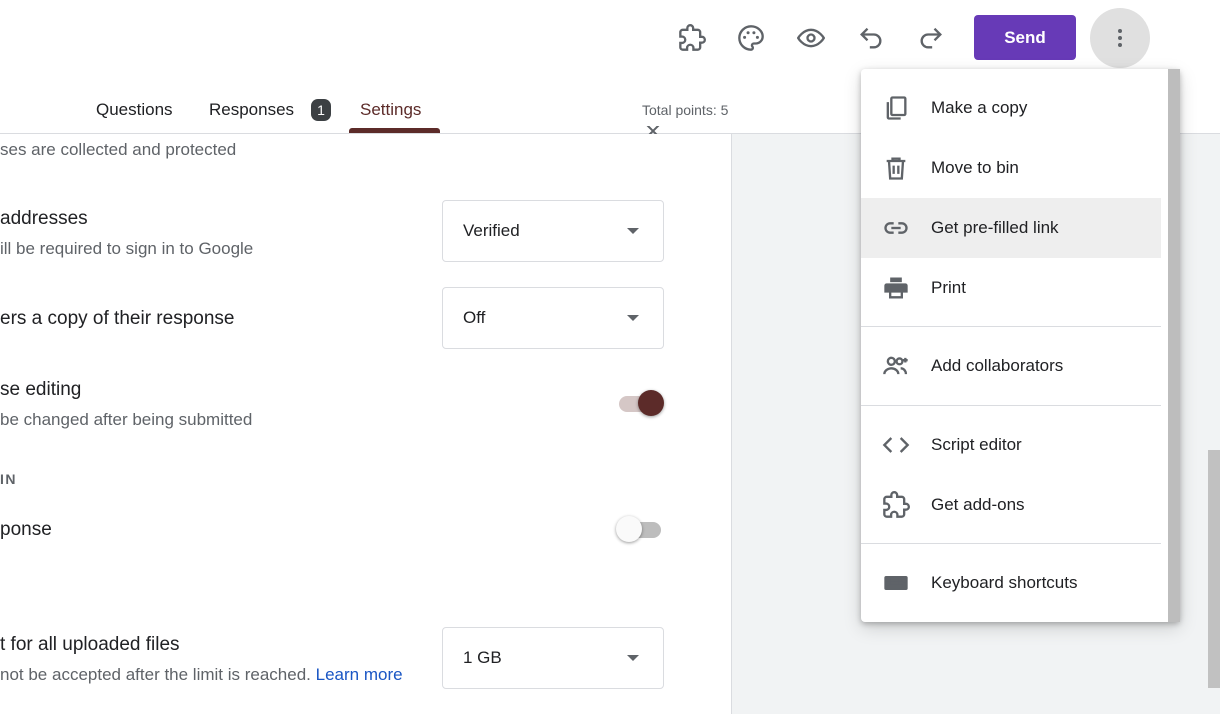  I want to click on palette-icon, so click(751, 38).